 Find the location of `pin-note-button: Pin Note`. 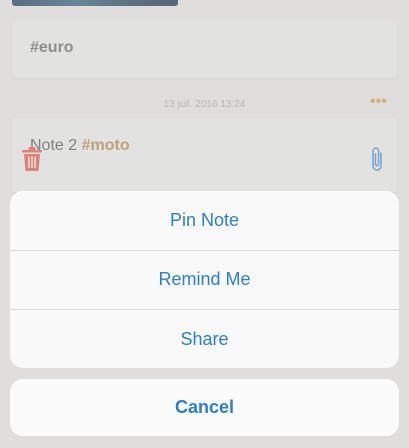

pin-note-button: Pin Note is located at coordinates (204, 221).